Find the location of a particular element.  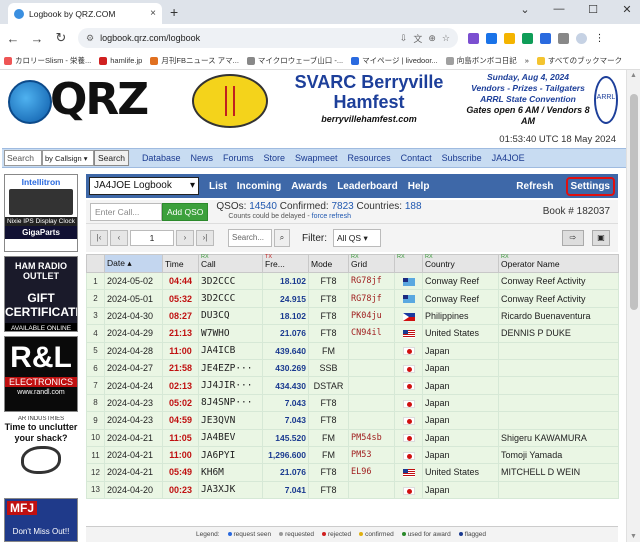

call-cell: JA4ICB is located at coordinates (230, 350).